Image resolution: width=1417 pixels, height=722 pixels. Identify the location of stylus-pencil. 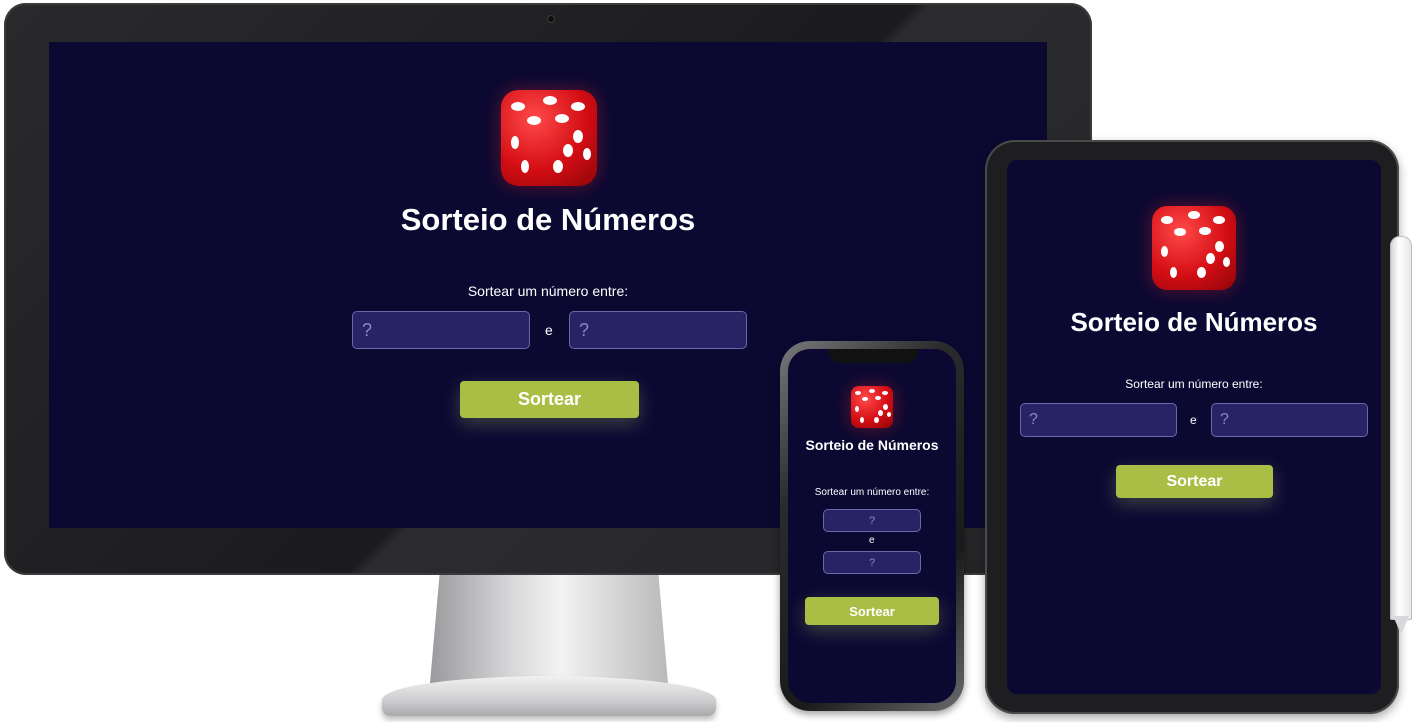
(1401, 428).